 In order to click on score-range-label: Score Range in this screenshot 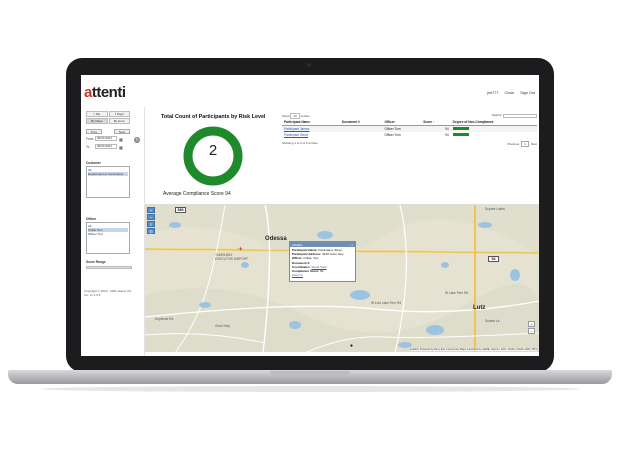, I will do `click(96, 262)`.